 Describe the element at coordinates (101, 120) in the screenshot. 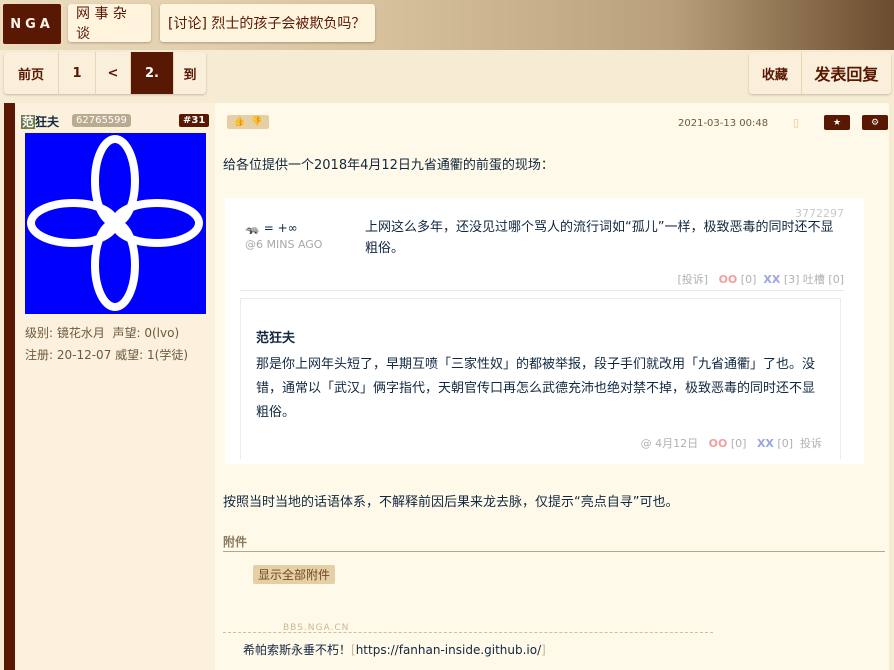

I see `author-uid-badge: 62765599` at that location.